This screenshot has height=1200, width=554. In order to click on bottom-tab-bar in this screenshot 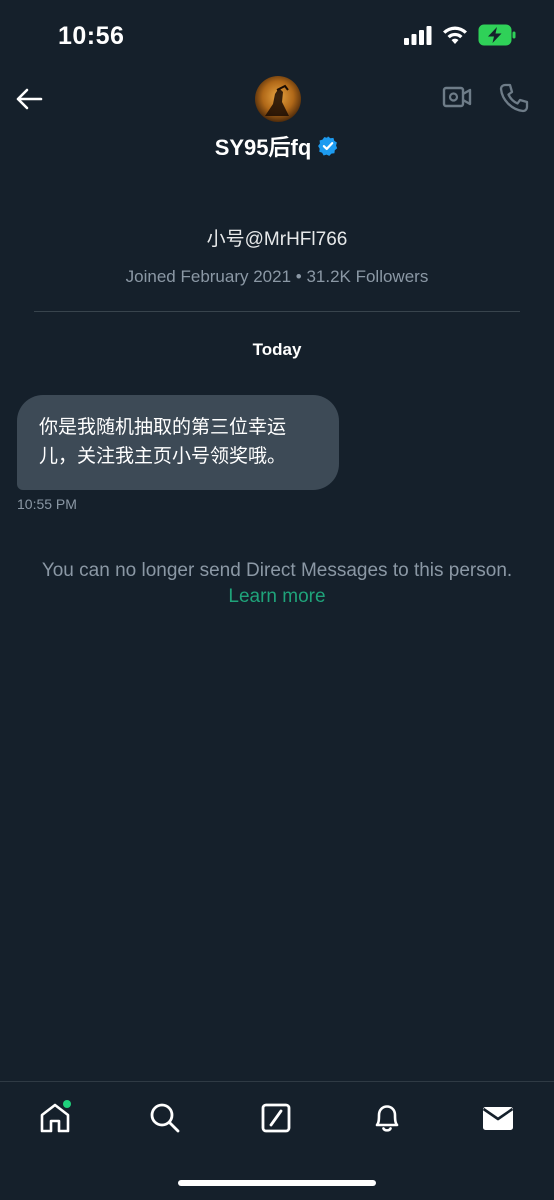, I will do `click(277, 1117)`.